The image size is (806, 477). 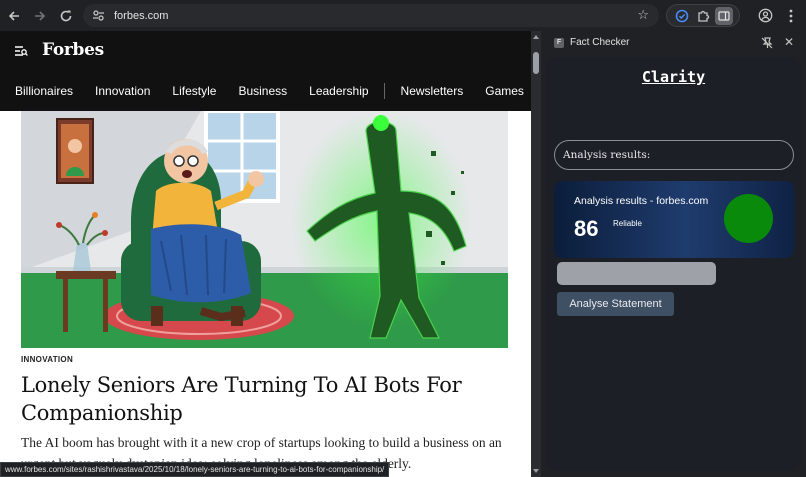 What do you see at coordinates (536, 254) in the screenshot?
I see `page-scrollbar` at bounding box center [536, 254].